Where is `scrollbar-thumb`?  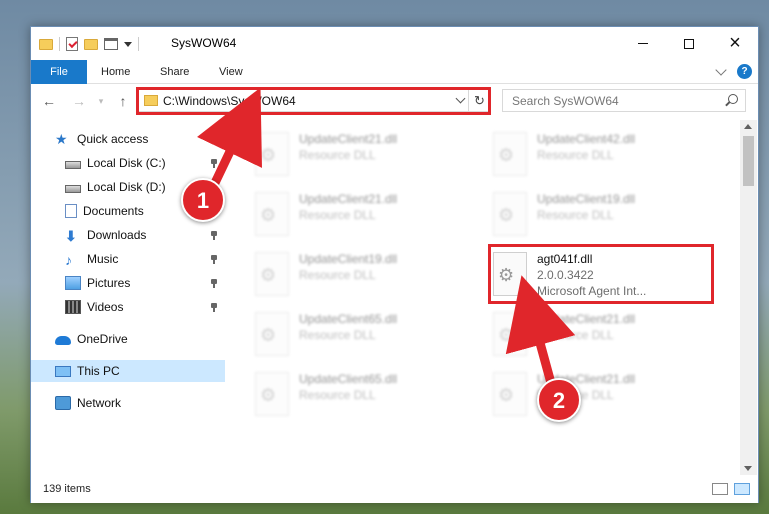 scrollbar-thumb is located at coordinates (748, 161).